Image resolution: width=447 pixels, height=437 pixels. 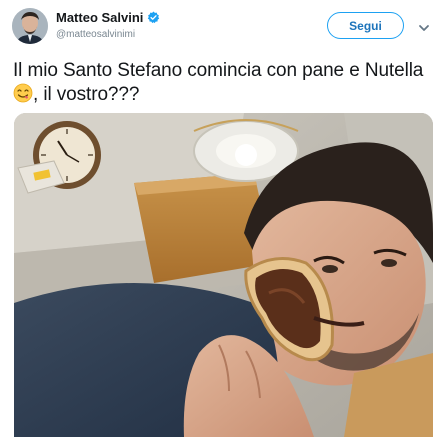 What do you see at coordinates (30, 26) in the screenshot?
I see `avatar` at bounding box center [30, 26].